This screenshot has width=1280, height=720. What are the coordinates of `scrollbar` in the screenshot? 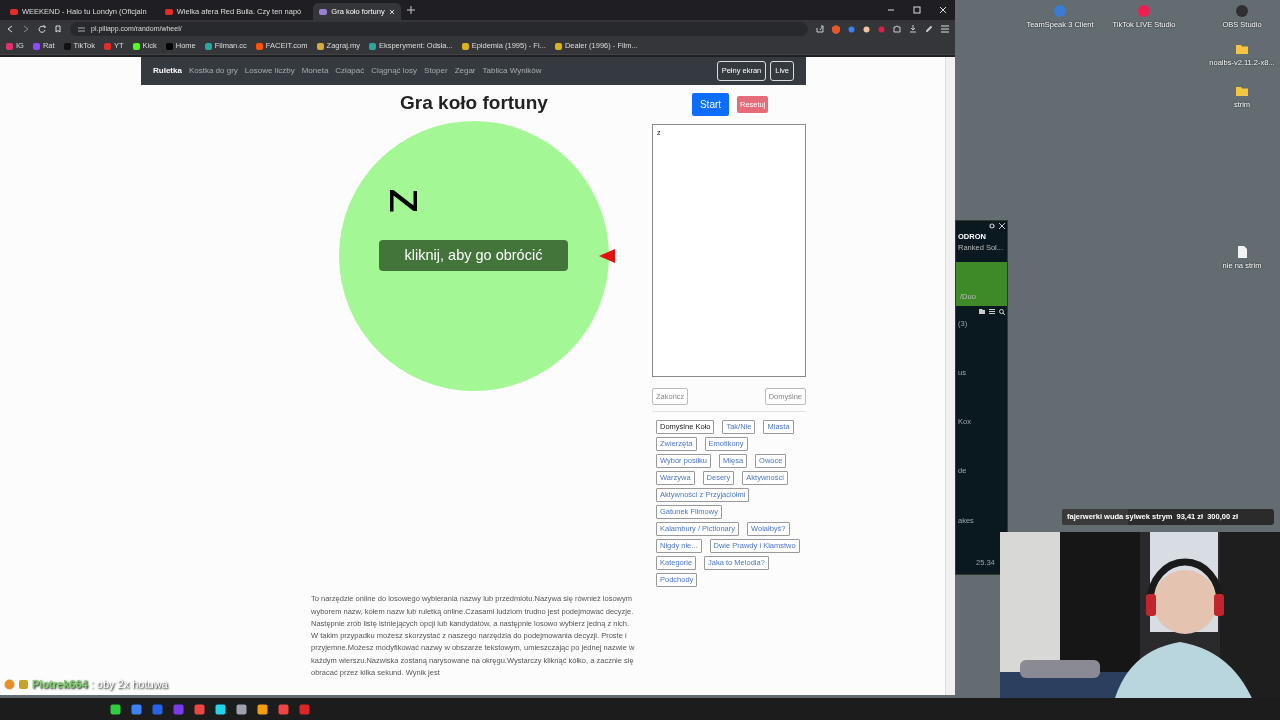 It's located at (950, 376).